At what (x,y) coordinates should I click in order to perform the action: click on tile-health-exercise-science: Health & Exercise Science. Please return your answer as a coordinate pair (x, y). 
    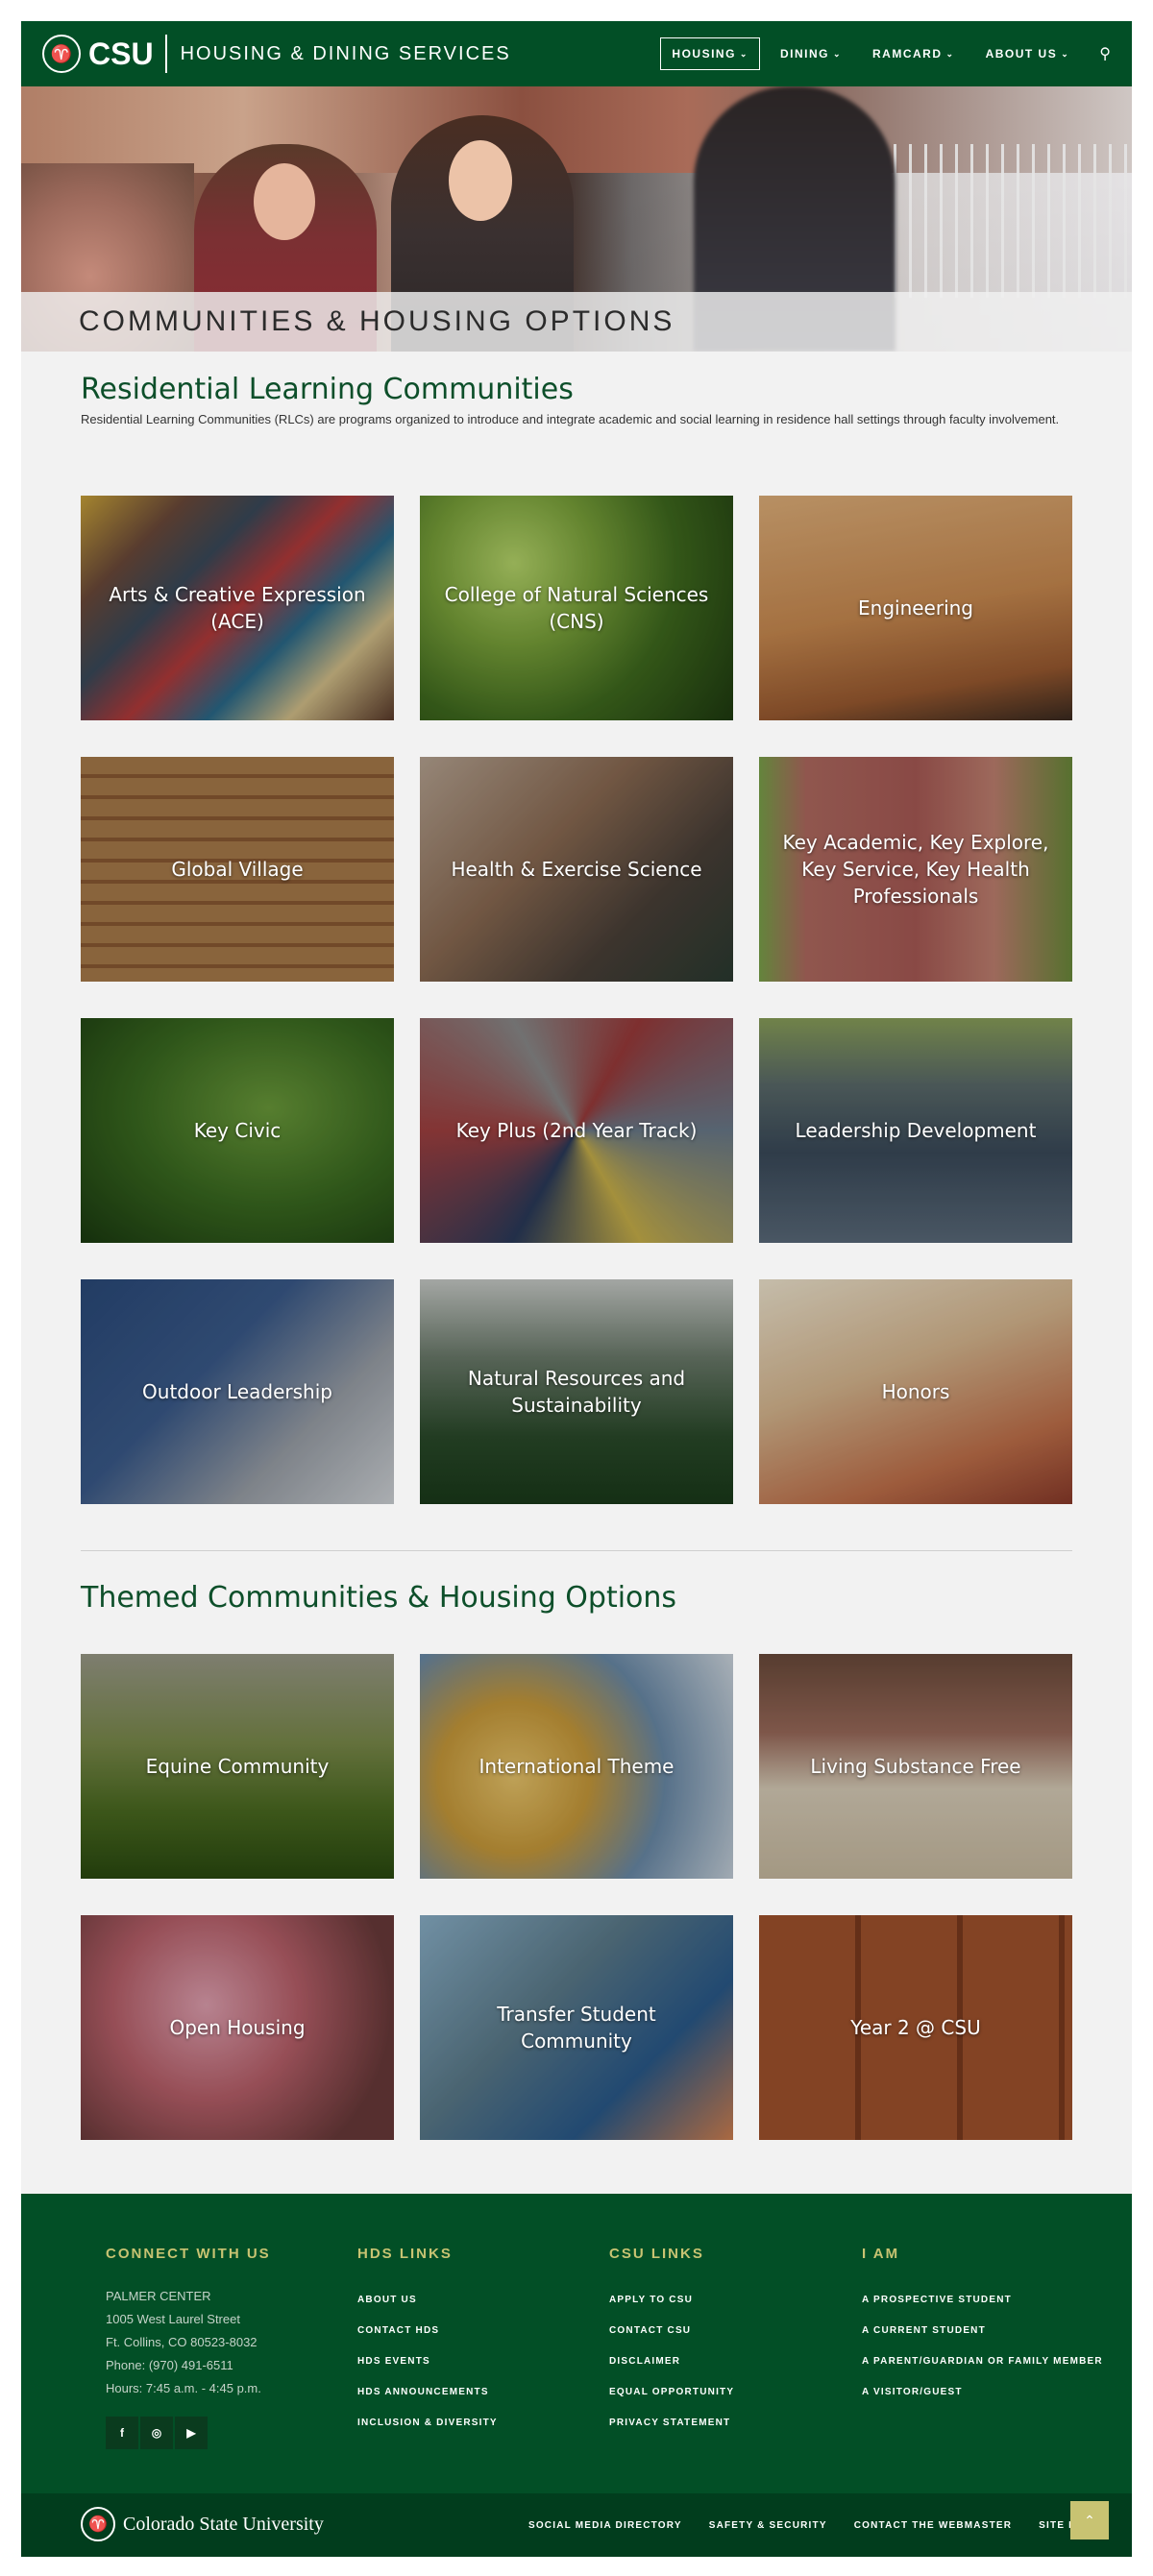
    Looking at the image, I should click on (576, 869).